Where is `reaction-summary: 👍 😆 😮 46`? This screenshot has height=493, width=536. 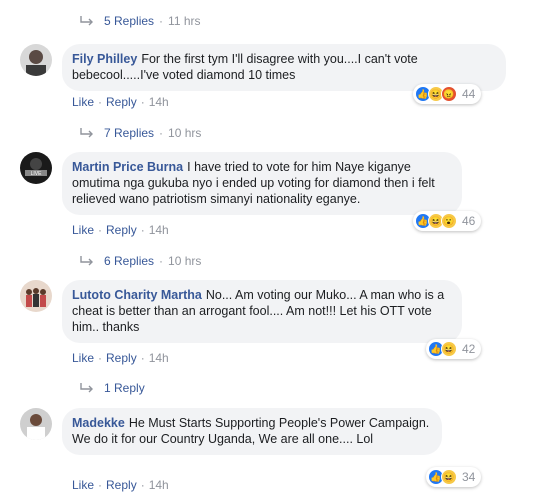 reaction-summary: 👍 😆 😮 46 is located at coordinates (447, 221).